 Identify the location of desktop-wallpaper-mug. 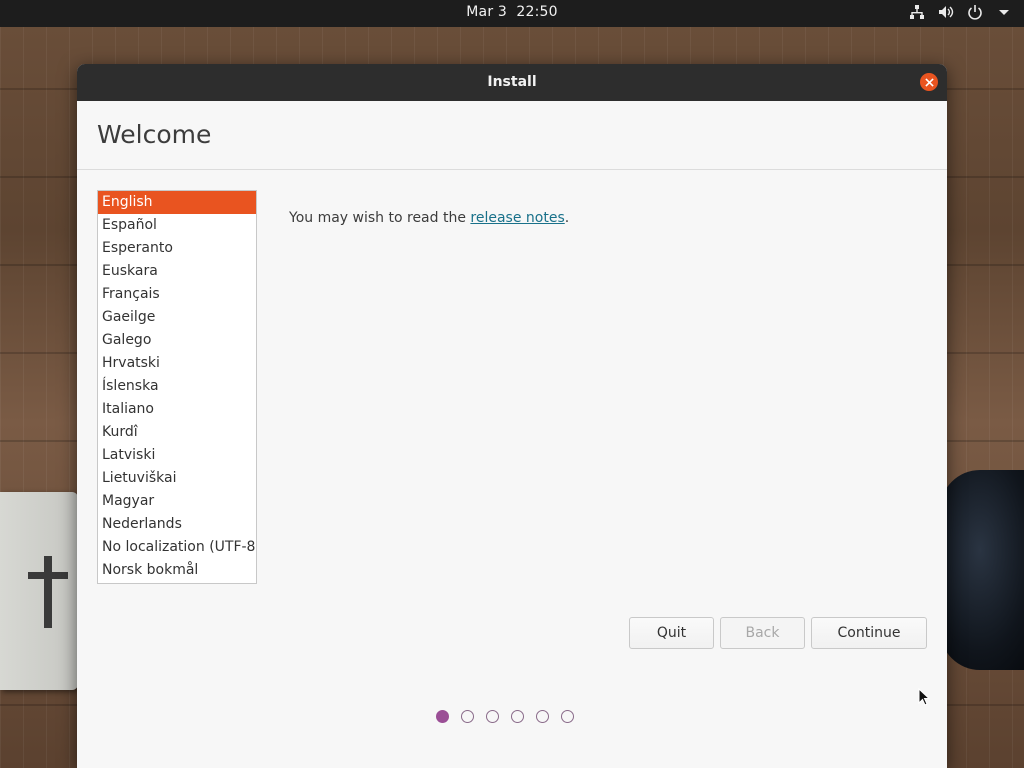
(982, 570).